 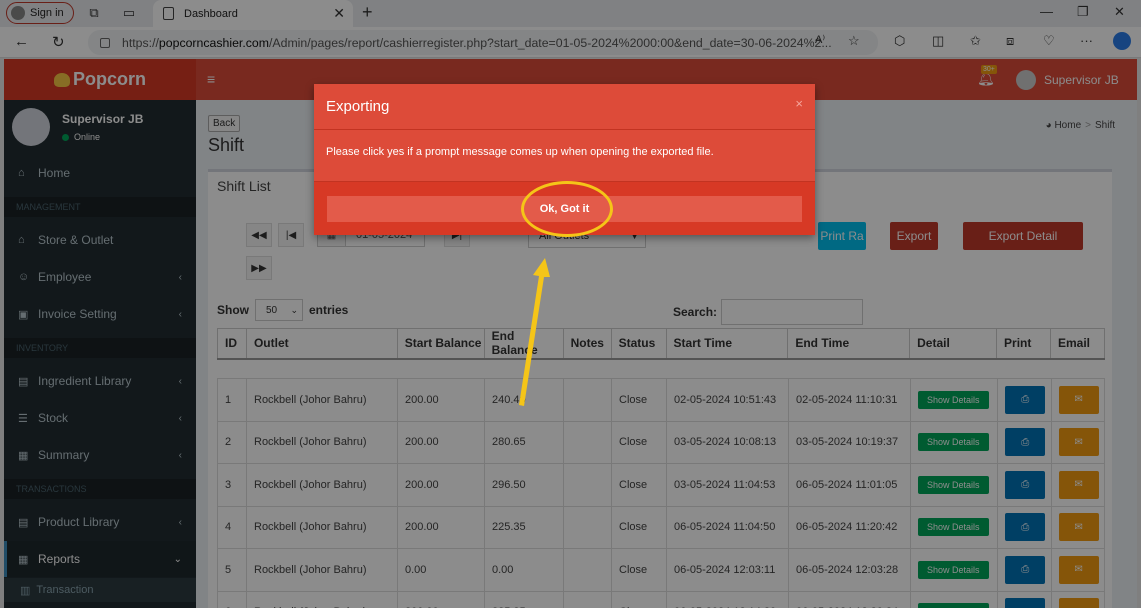 I want to click on arrow-shape, so click(x=534, y=332).